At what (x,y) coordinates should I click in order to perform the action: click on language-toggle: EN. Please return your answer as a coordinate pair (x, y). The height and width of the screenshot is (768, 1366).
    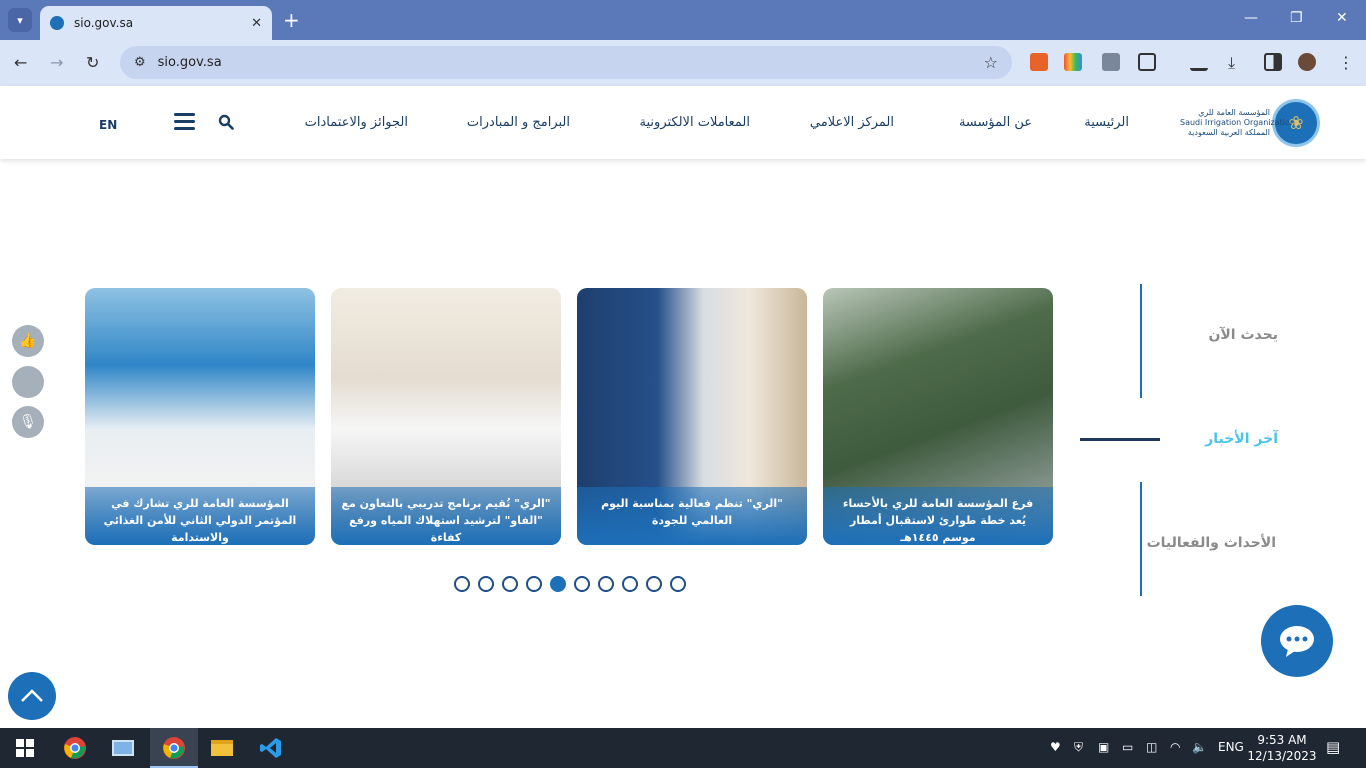
    Looking at the image, I should click on (108, 125).